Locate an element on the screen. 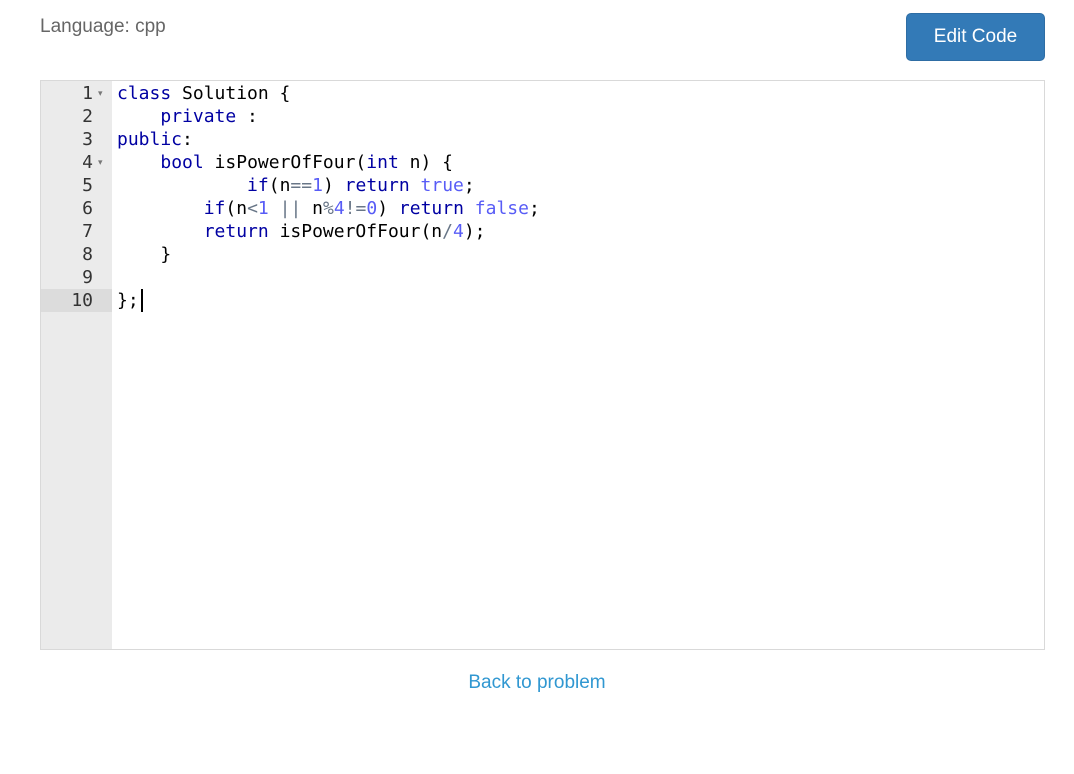  code-token: != is located at coordinates (355, 208).